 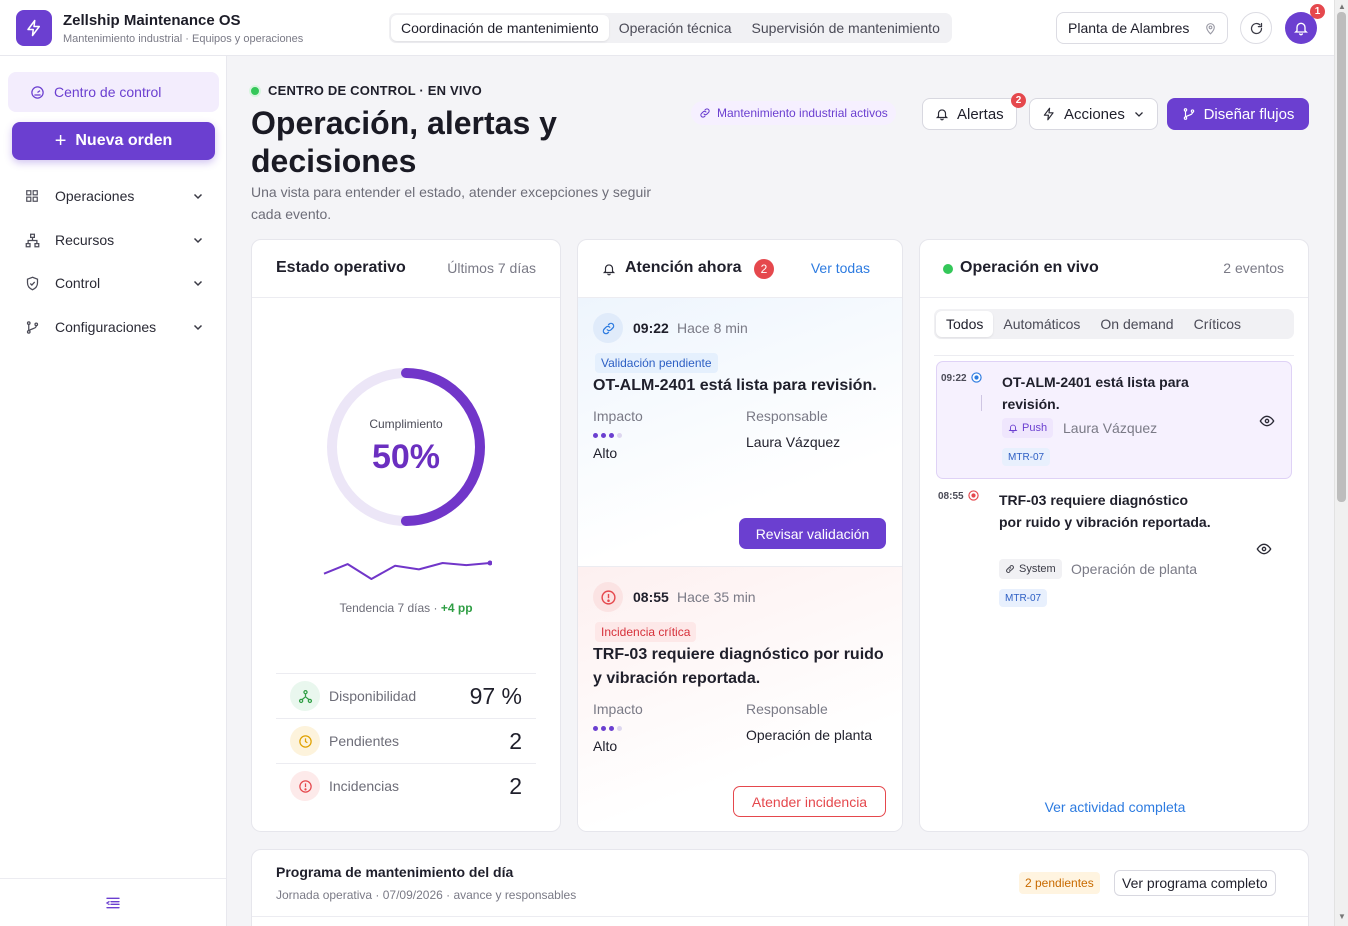 What do you see at coordinates (117, 283) in the screenshot?
I see `sidebar-item-control: Control` at bounding box center [117, 283].